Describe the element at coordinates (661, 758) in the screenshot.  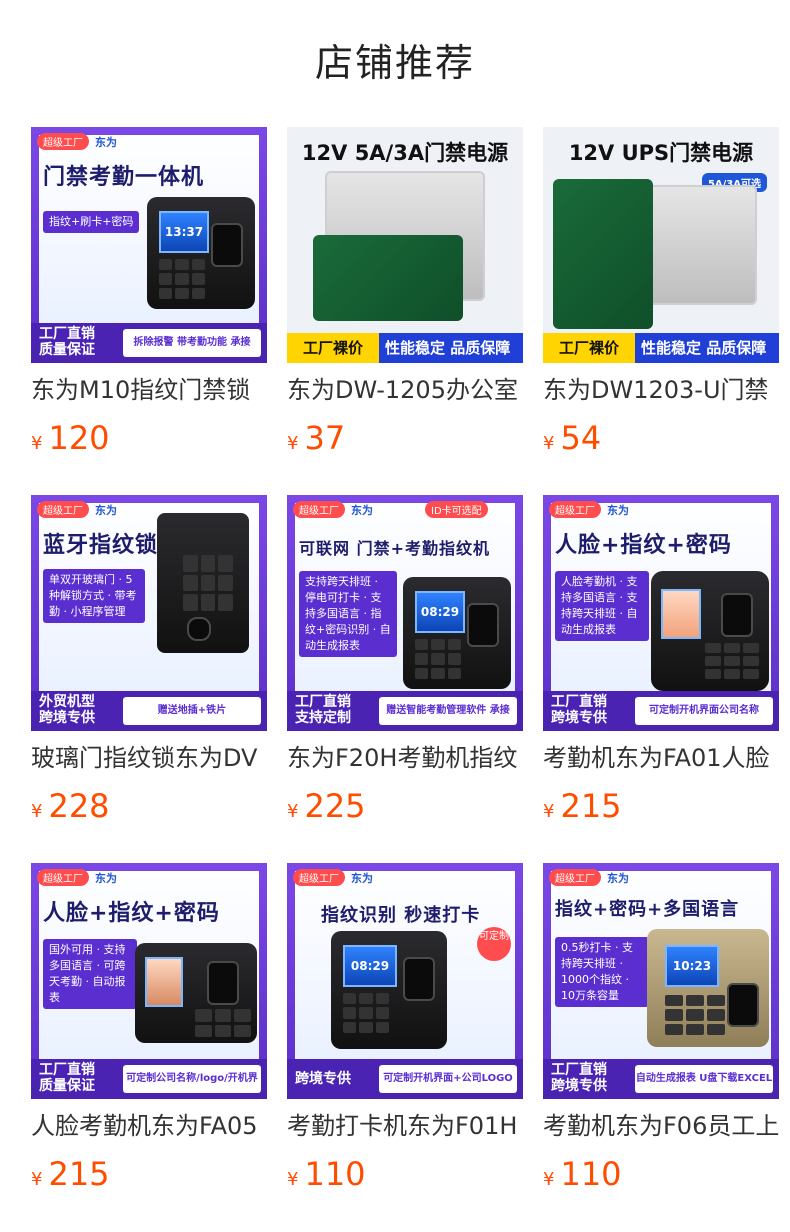
I see `product-title: 考勤机东为FA01人脸` at that location.